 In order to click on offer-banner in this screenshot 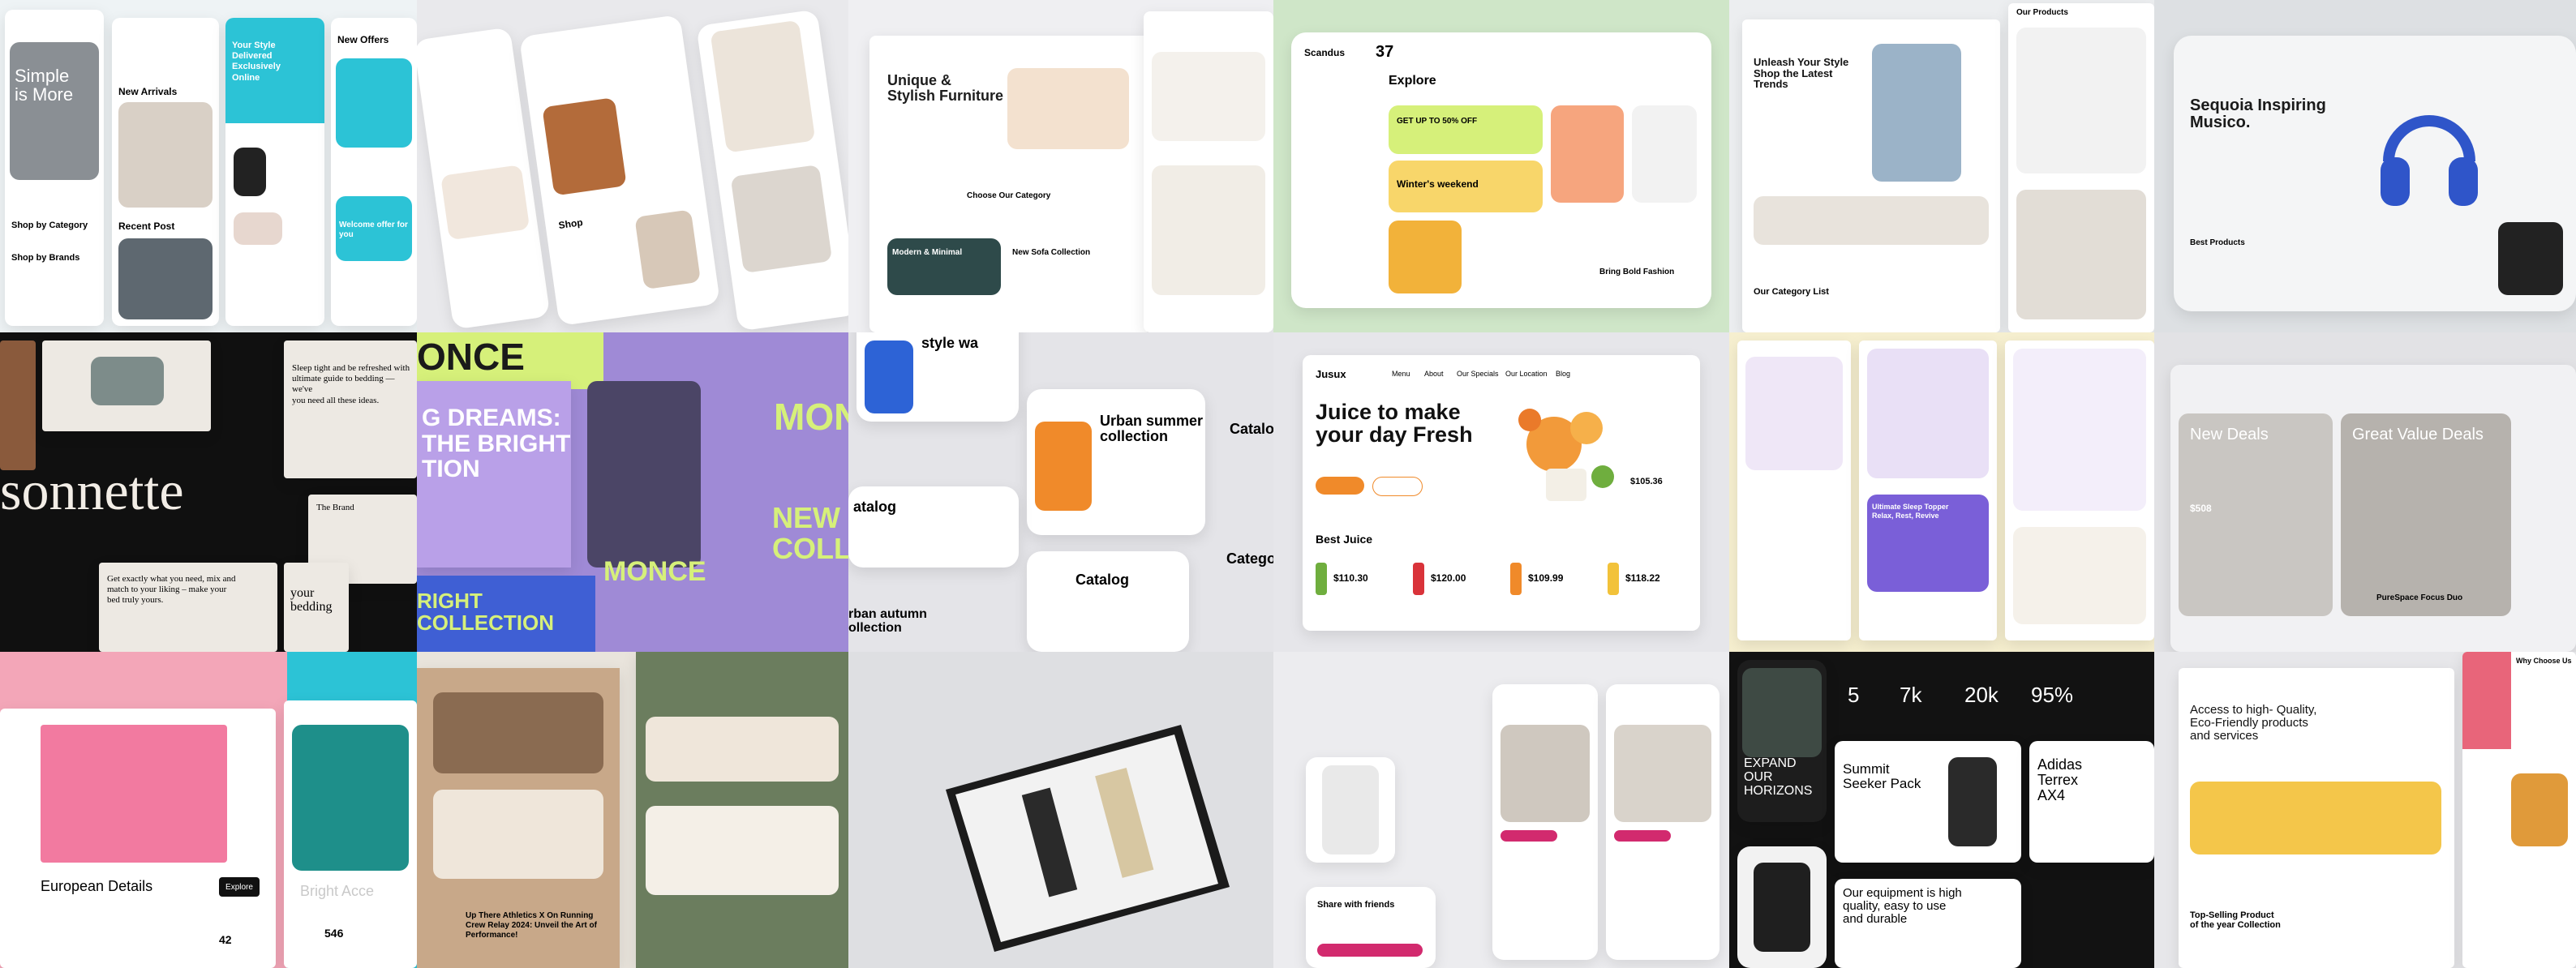, I will do `click(374, 103)`.